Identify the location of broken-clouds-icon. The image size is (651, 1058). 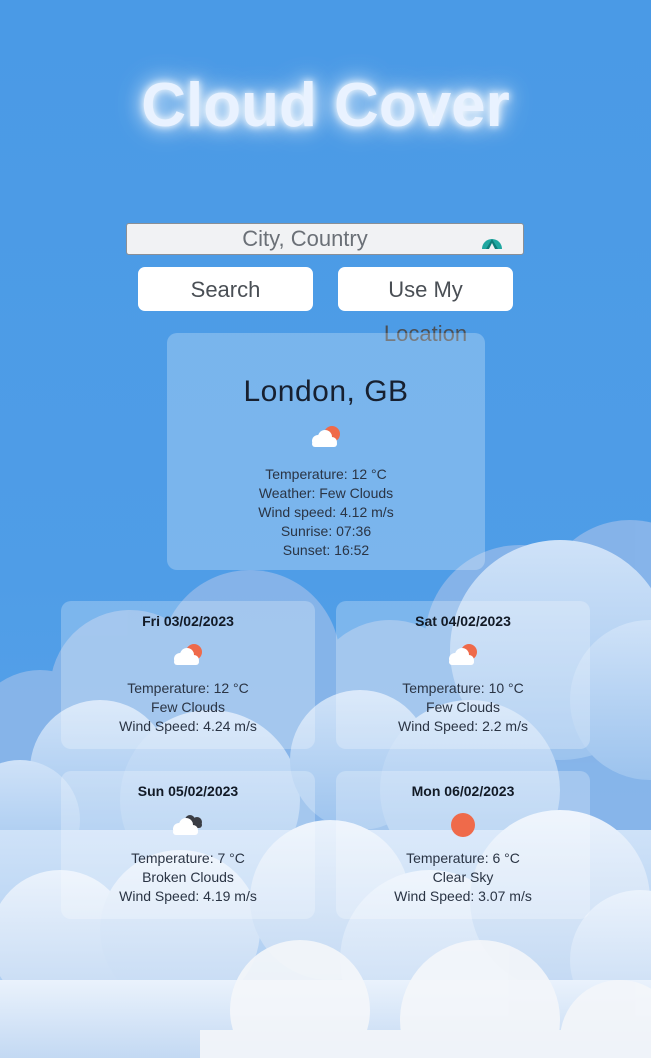
(187, 825).